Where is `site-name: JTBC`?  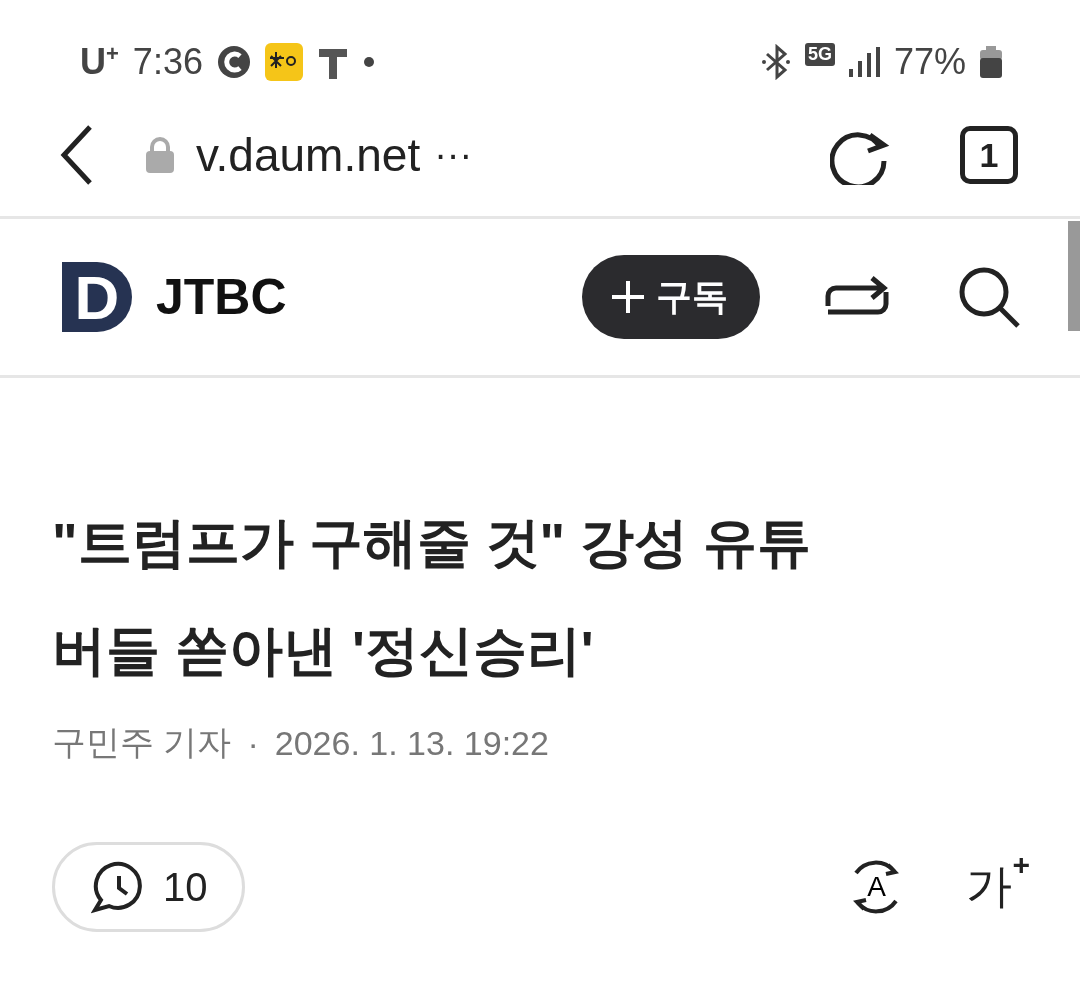 site-name: JTBC is located at coordinates (221, 297).